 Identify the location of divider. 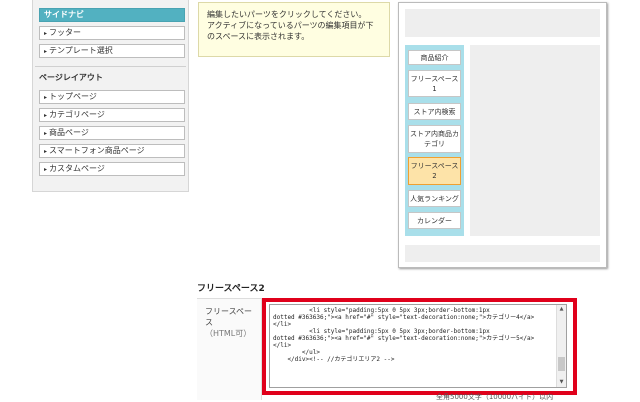
(110, 66).